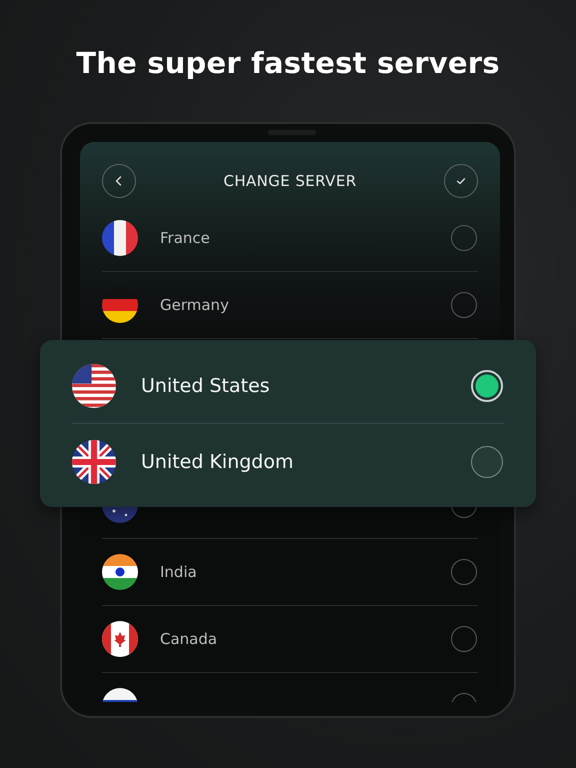 This screenshot has width=576, height=768. What do you see at coordinates (206, 385) in the screenshot?
I see `country-name: United States` at bounding box center [206, 385].